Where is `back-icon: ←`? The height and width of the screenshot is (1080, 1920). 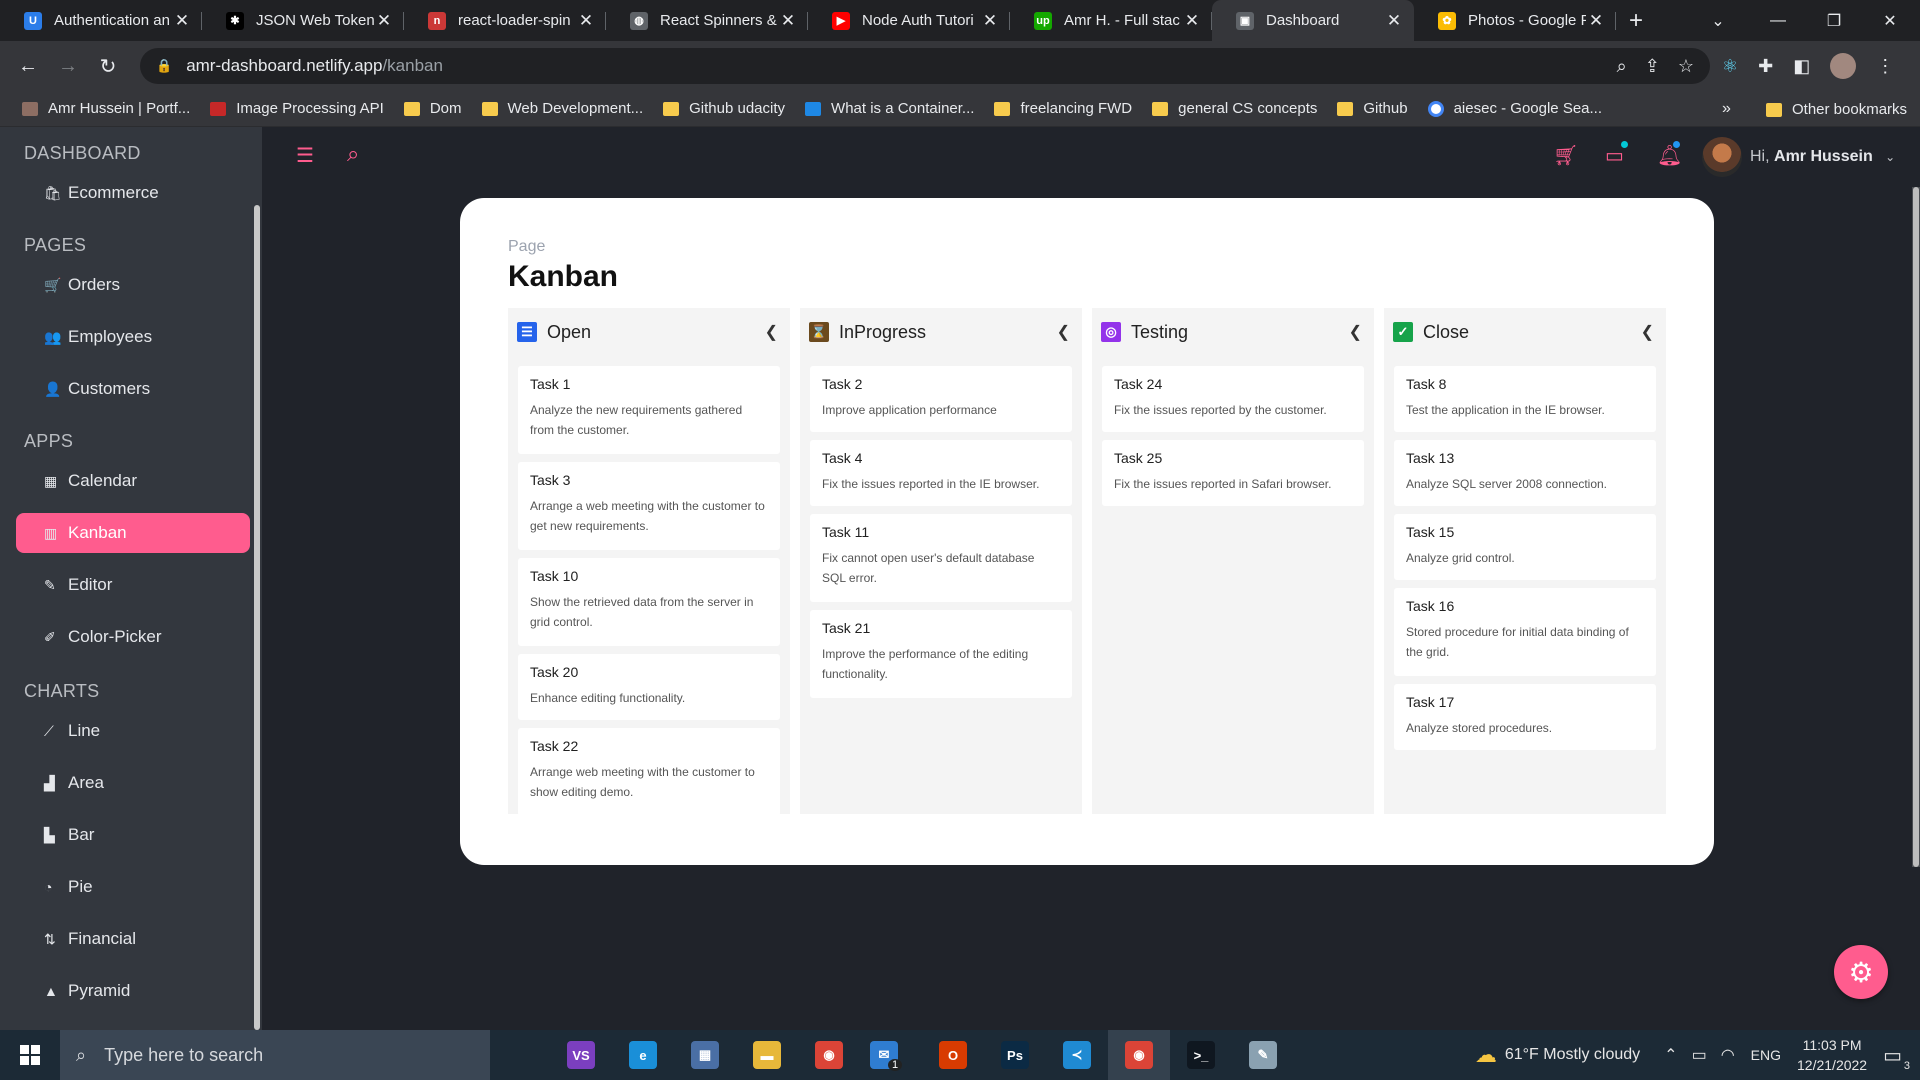
back-icon: ← is located at coordinates (28, 66).